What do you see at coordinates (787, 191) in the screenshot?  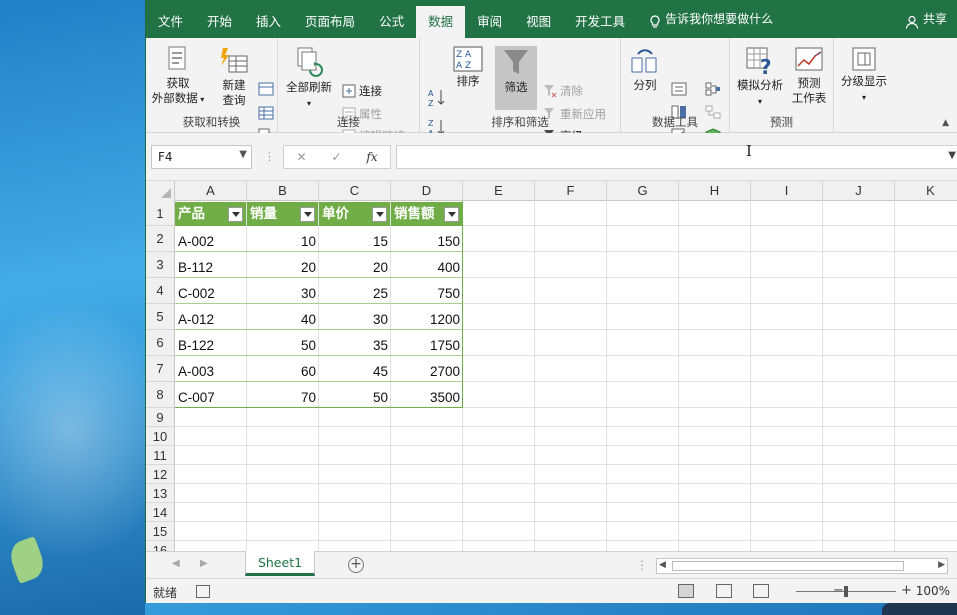 I see `column-header: I` at bounding box center [787, 191].